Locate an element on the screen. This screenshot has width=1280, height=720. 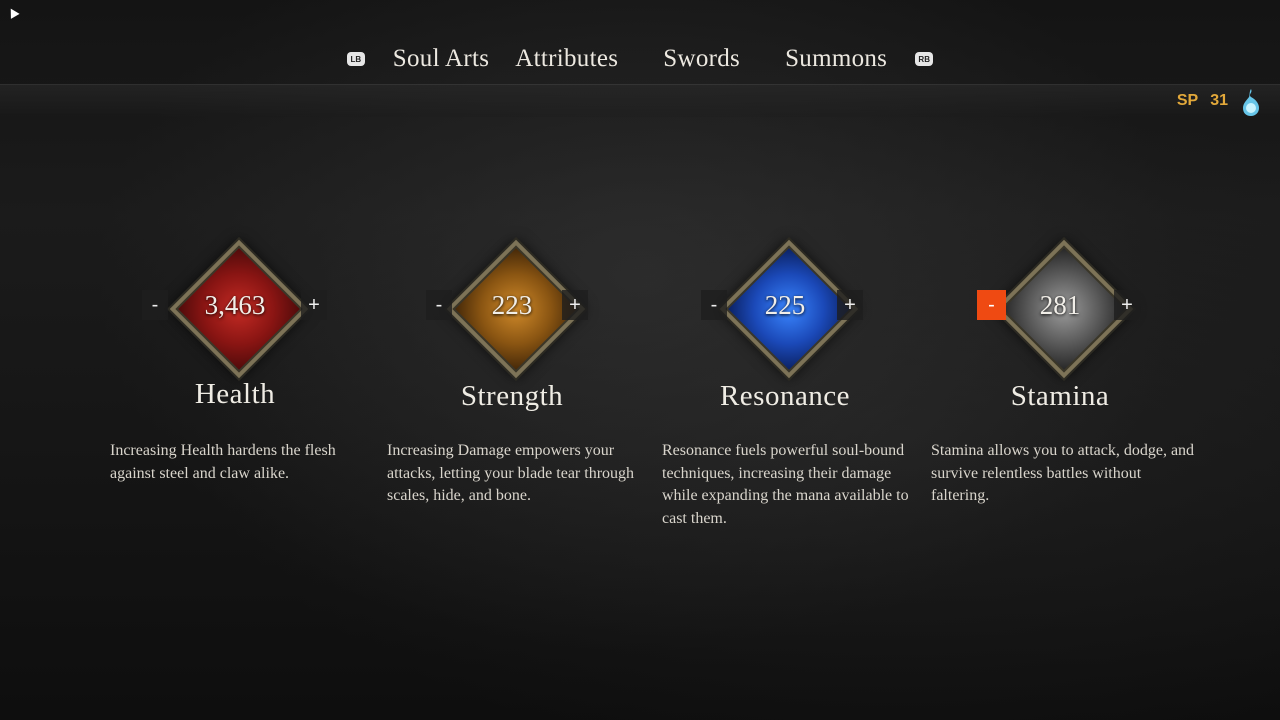
resonance-increase-button: + is located at coordinates (850, 305).